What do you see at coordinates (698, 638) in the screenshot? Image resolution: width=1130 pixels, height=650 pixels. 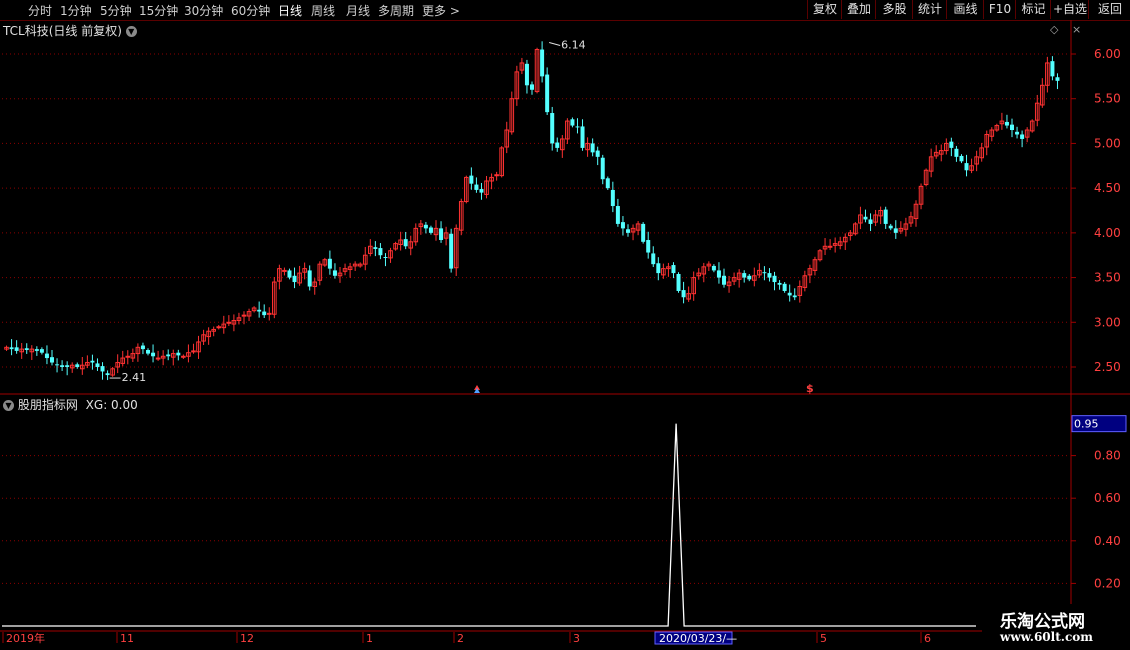 I see `time-tick-label: 2020/03/23/—` at bounding box center [698, 638].